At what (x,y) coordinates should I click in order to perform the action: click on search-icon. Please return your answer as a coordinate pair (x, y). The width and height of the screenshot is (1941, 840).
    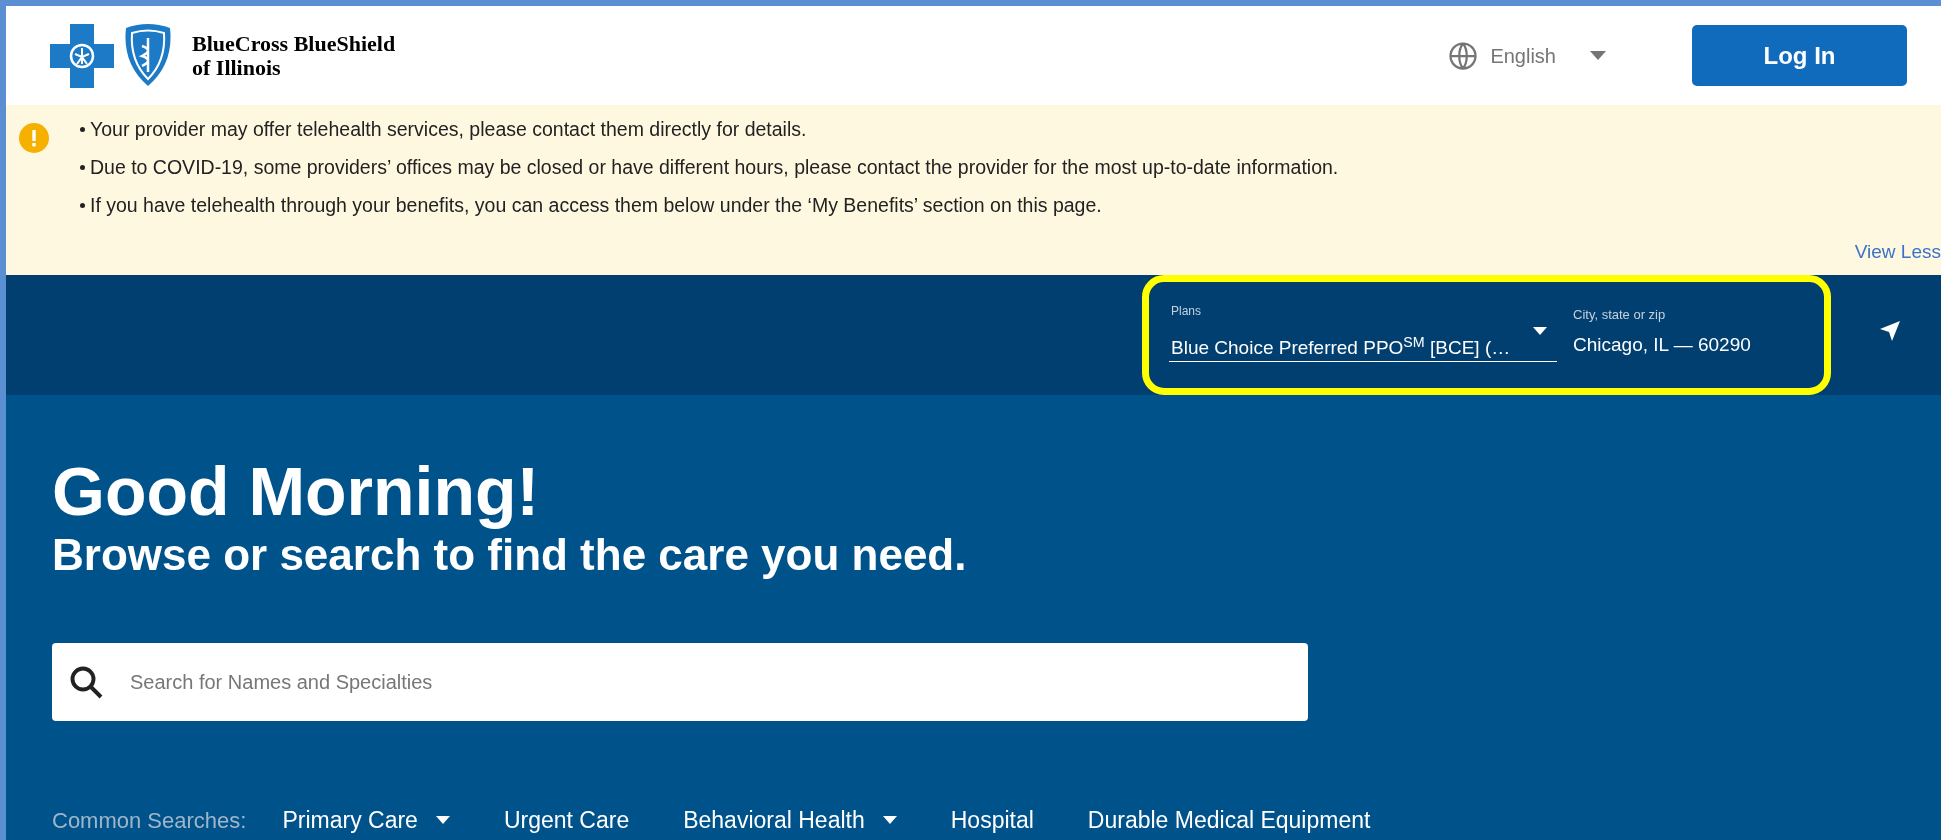
    Looking at the image, I should click on (86, 682).